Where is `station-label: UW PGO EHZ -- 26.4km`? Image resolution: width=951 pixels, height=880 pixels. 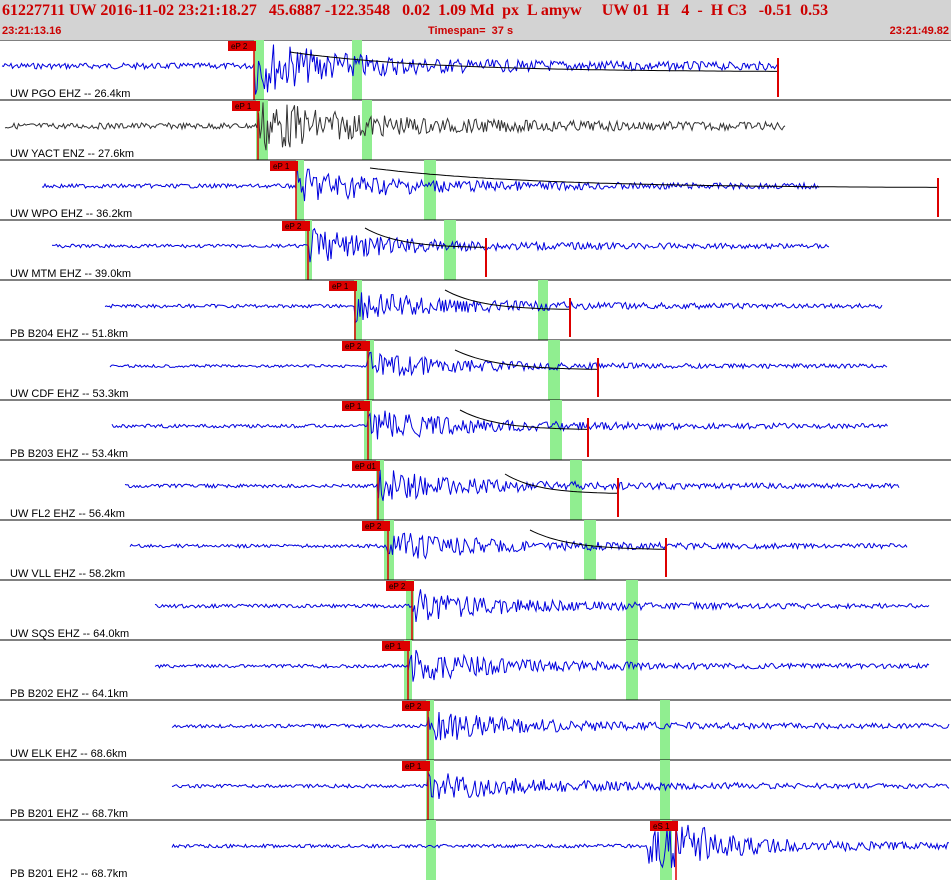 station-label: UW PGO EHZ -- 26.4km is located at coordinates (70, 94).